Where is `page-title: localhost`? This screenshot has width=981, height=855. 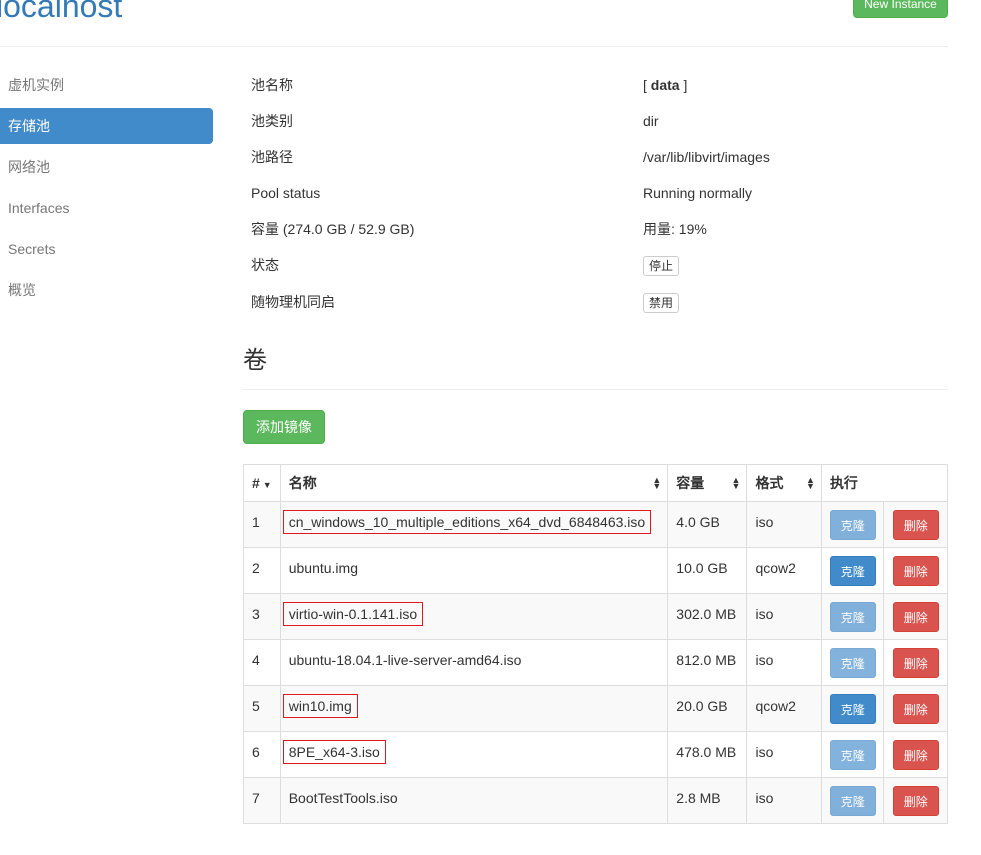
page-title: localhost is located at coordinates (61, 12).